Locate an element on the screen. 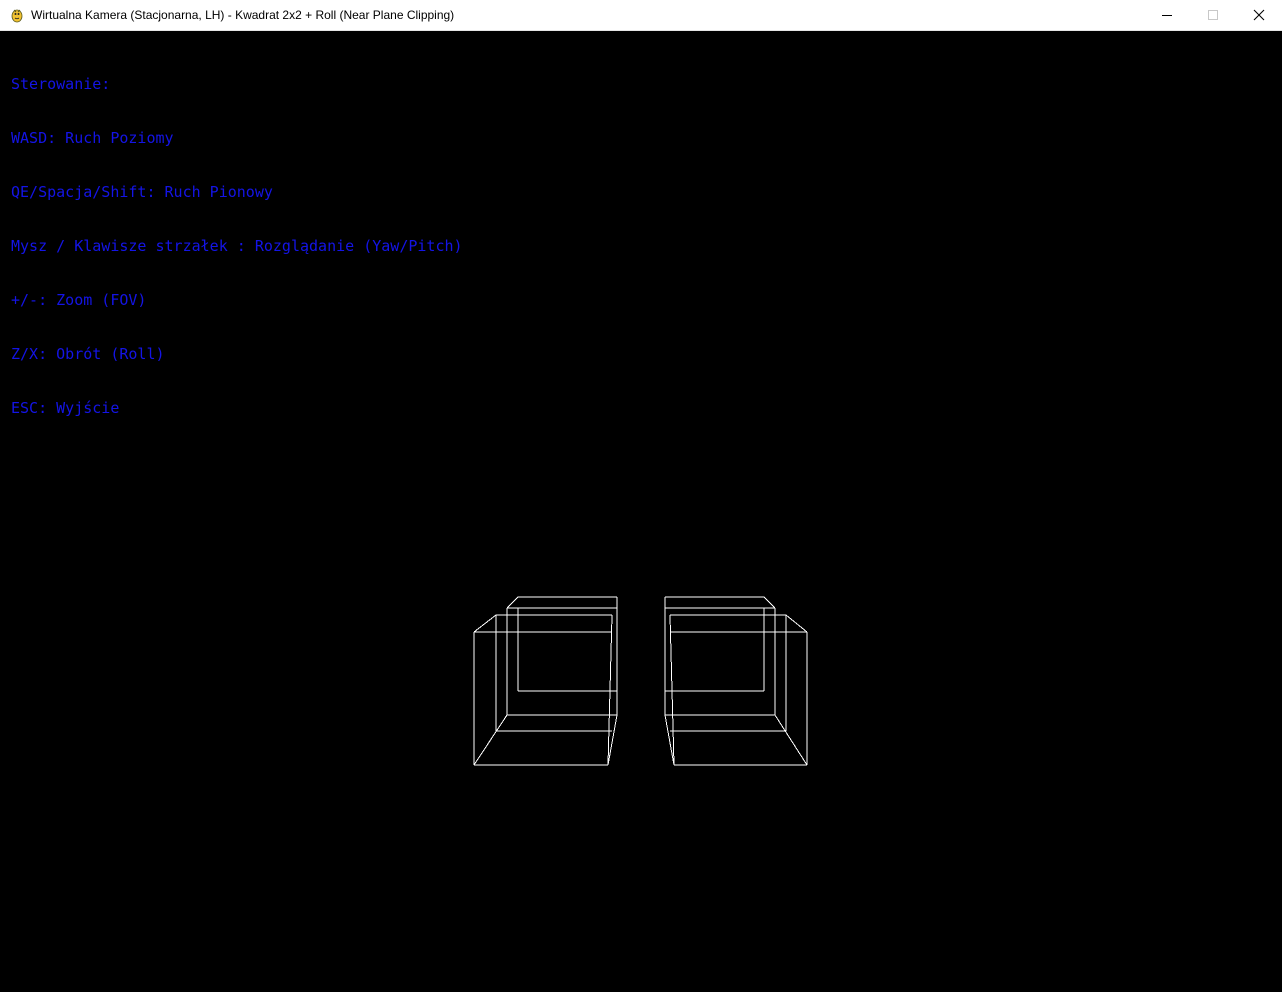 This screenshot has height=992, width=1282. control-line-vertical-move: QE/Spacja/Shift: Ruch Pionowy is located at coordinates (142, 192).